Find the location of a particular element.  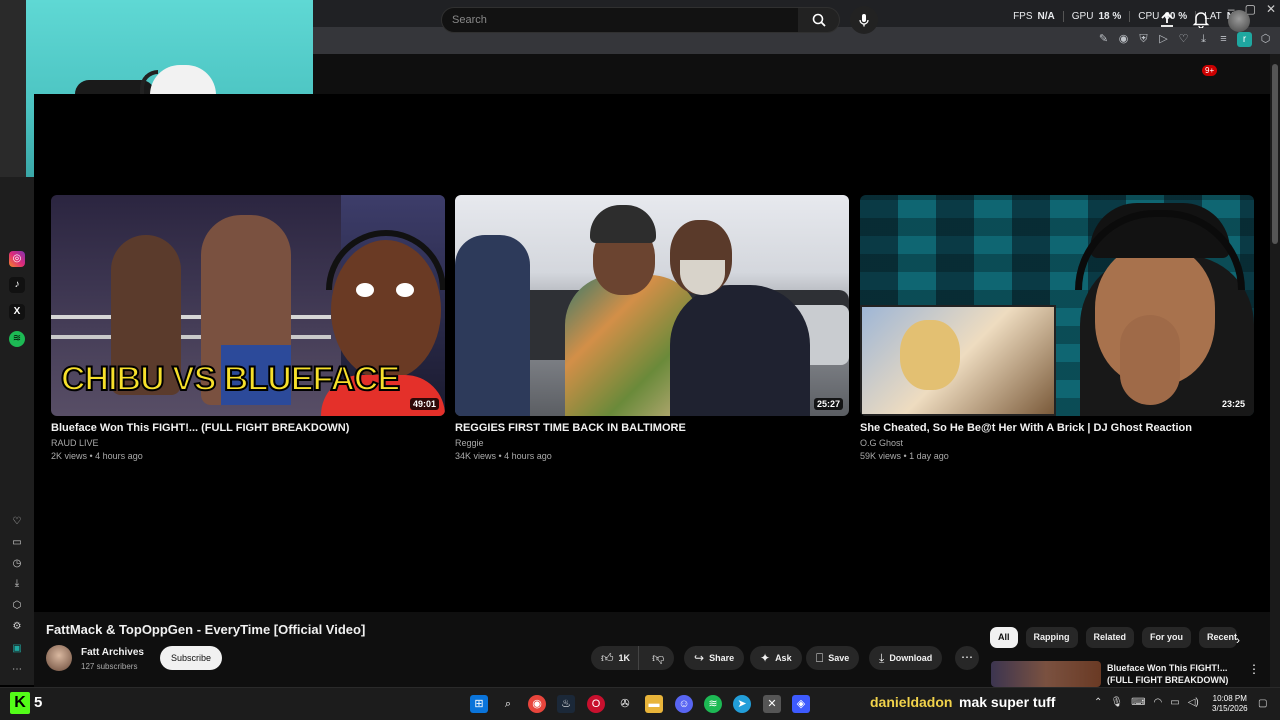

save-button: ⎕ Save is located at coordinates (833, 658).